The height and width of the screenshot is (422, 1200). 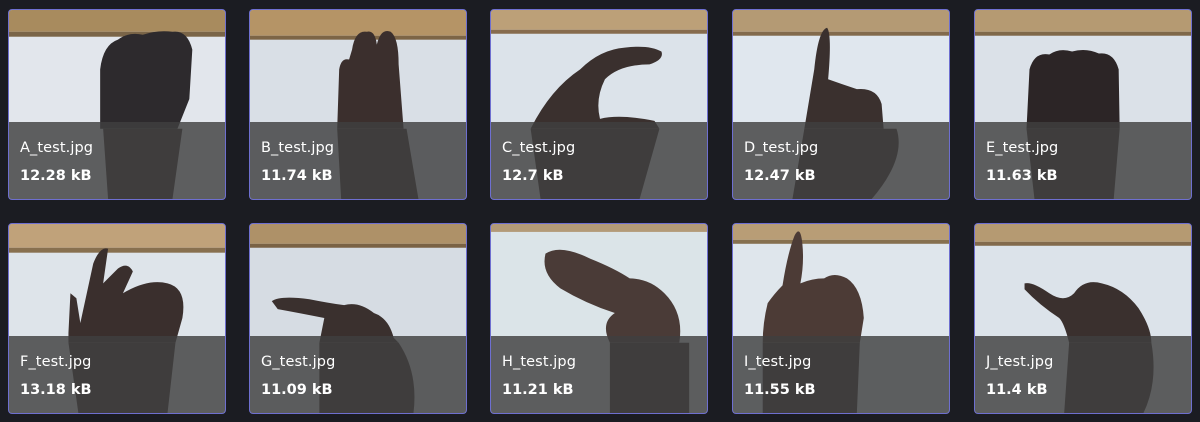 I want to click on file-card-e: E_test.jpg 11.63 kB, so click(x=1083, y=104).